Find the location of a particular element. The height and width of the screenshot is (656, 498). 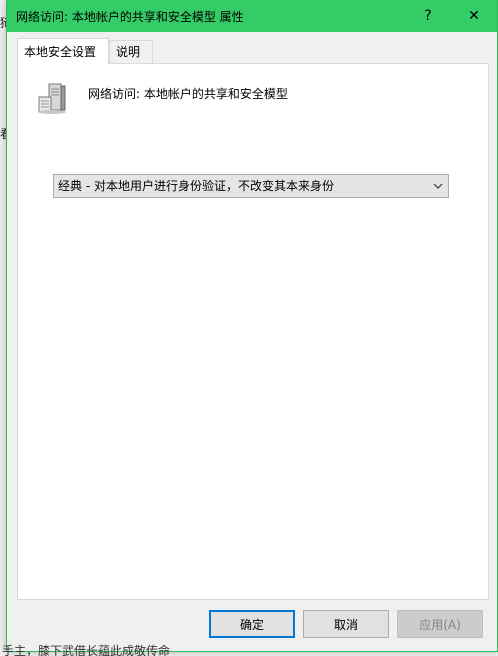

chevron-down-icon is located at coordinates (438, 186).